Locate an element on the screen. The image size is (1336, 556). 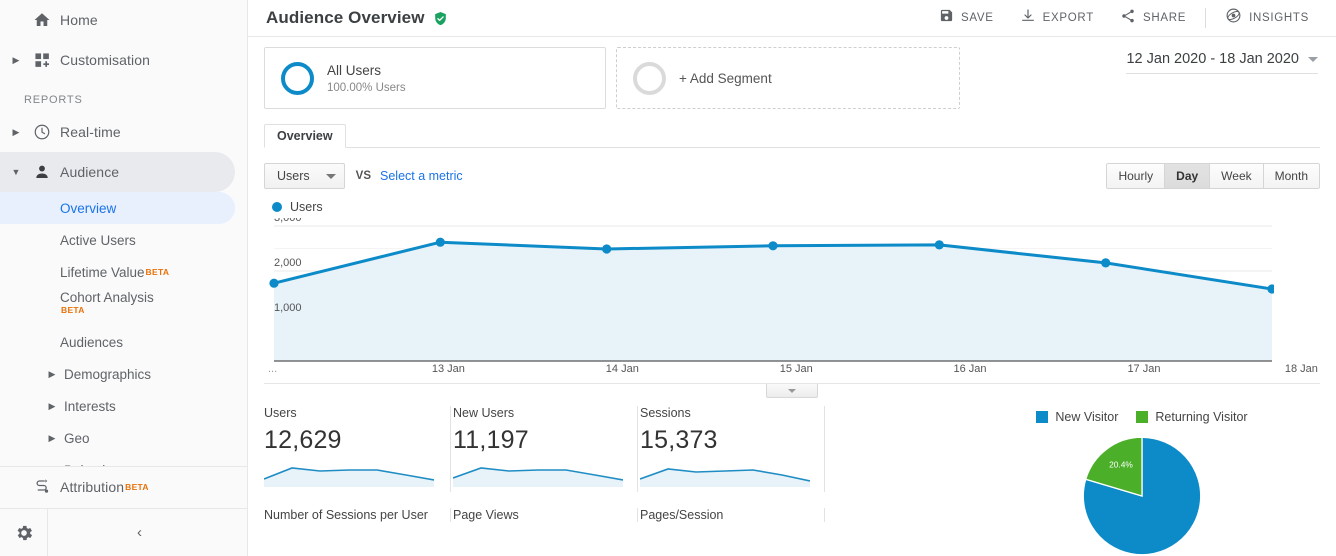
toolbar-divider is located at coordinates (1206, 18).